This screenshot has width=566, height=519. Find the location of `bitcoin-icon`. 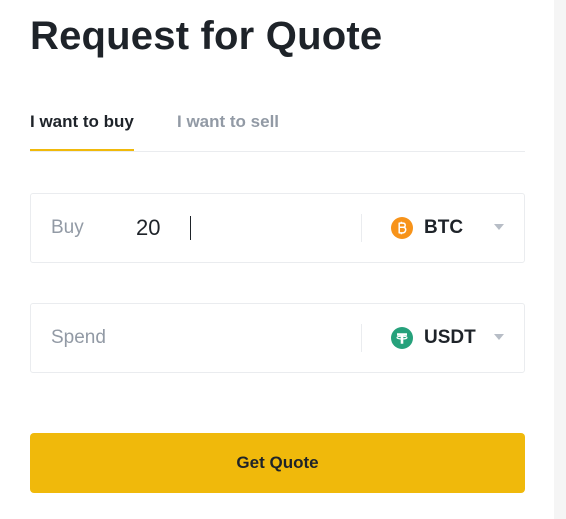

bitcoin-icon is located at coordinates (402, 228).